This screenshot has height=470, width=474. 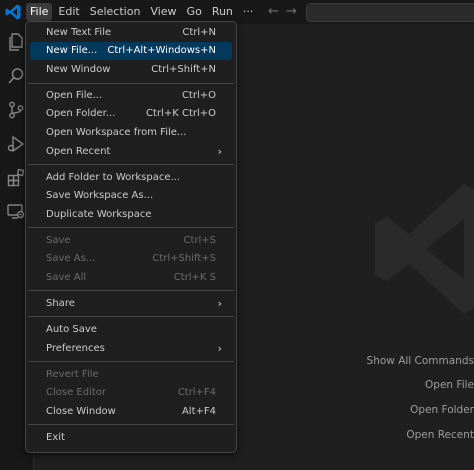 I want to click on menu-item-close-window: Close Window Alt+F4, so click(x=131, y=412).